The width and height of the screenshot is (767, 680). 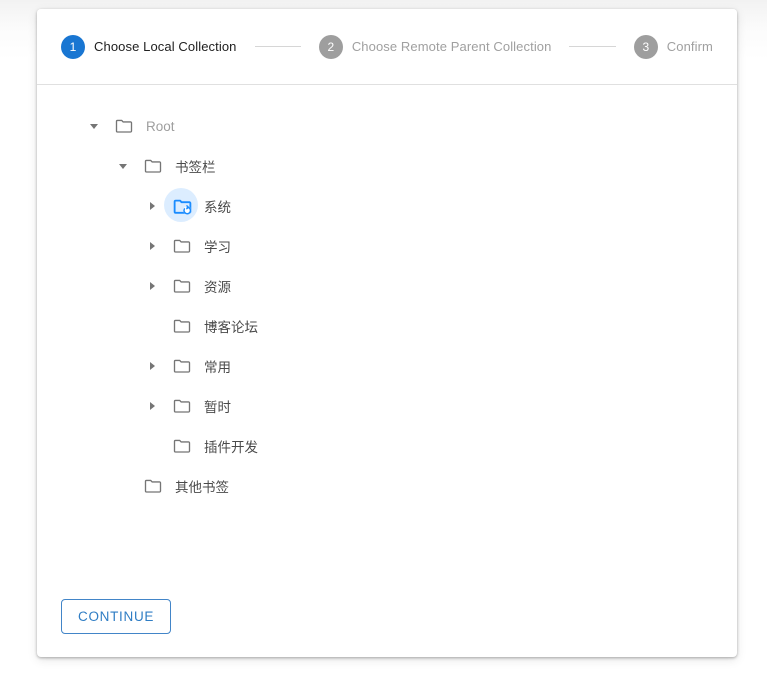 What do you see at coordinates (217, 406) in the screenshot?
I see `tree-node-label: 暂时` at bounding box center [217, 406].